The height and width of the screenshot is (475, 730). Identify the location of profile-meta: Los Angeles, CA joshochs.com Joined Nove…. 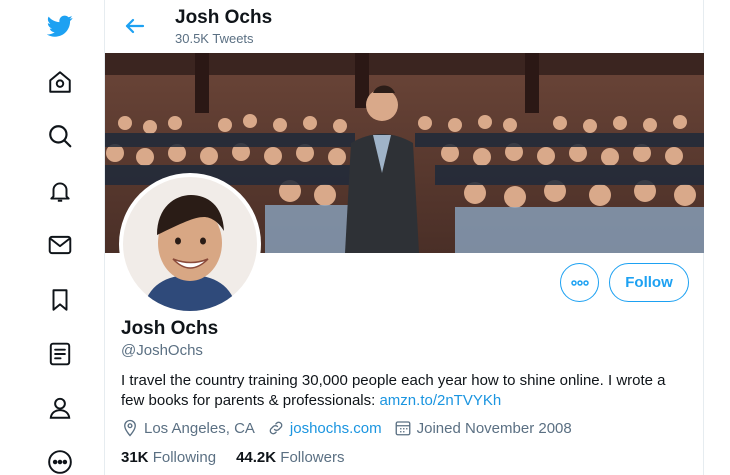
(352, 428).